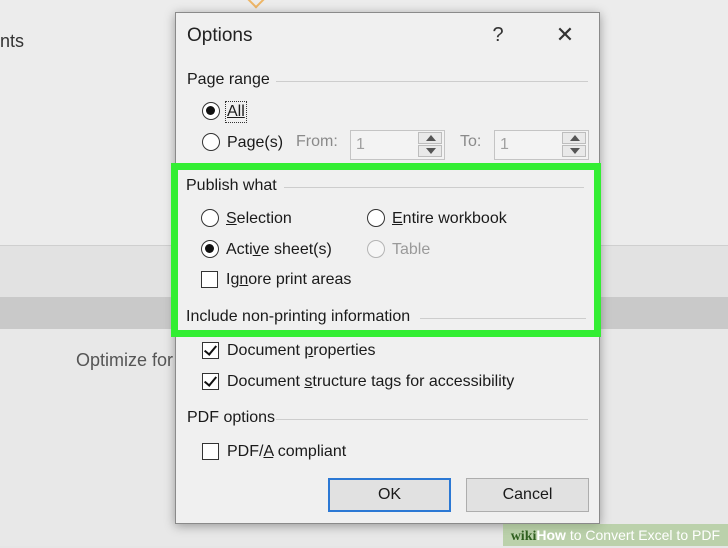 The height and width of the screenshot is (548, 728). Describe the element at coordinates (298, 316) in the screenshot. I see `non-printing-group-label: Include non-printing information` at that location.